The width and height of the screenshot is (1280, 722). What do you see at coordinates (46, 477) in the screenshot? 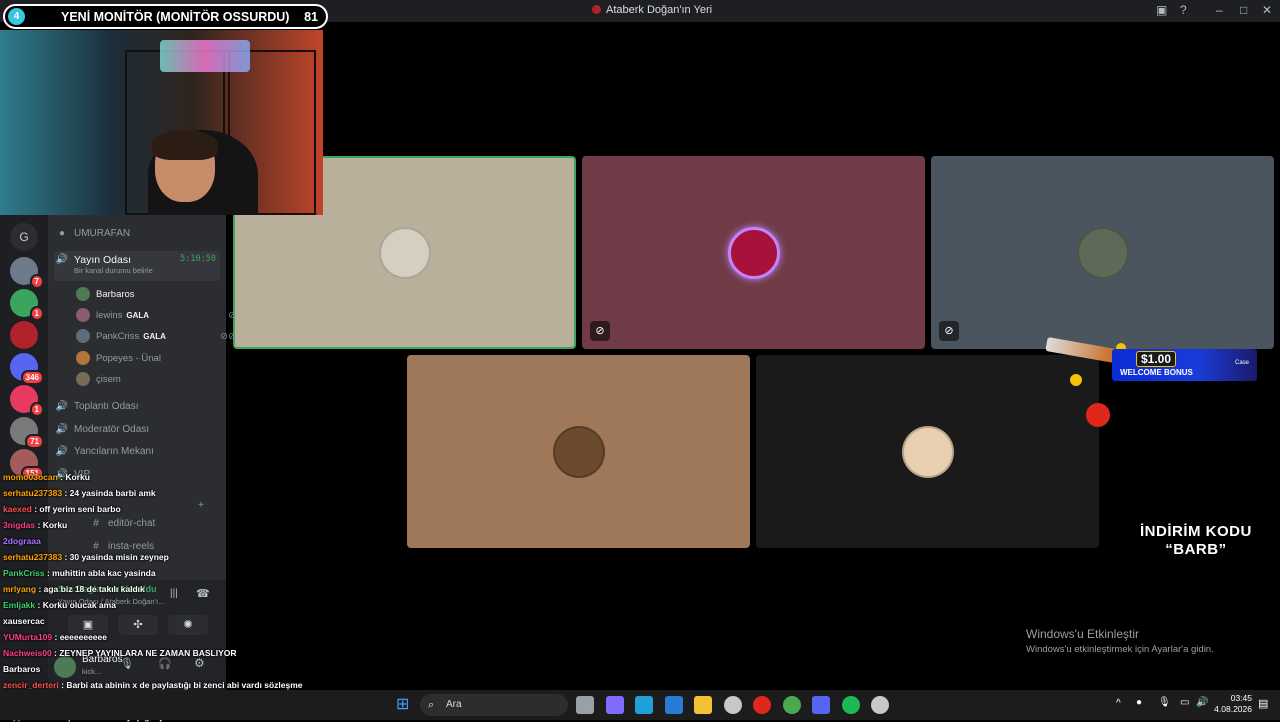
I see `chat-message: momo03ocan : Korku` at bounding box center [46, 477].